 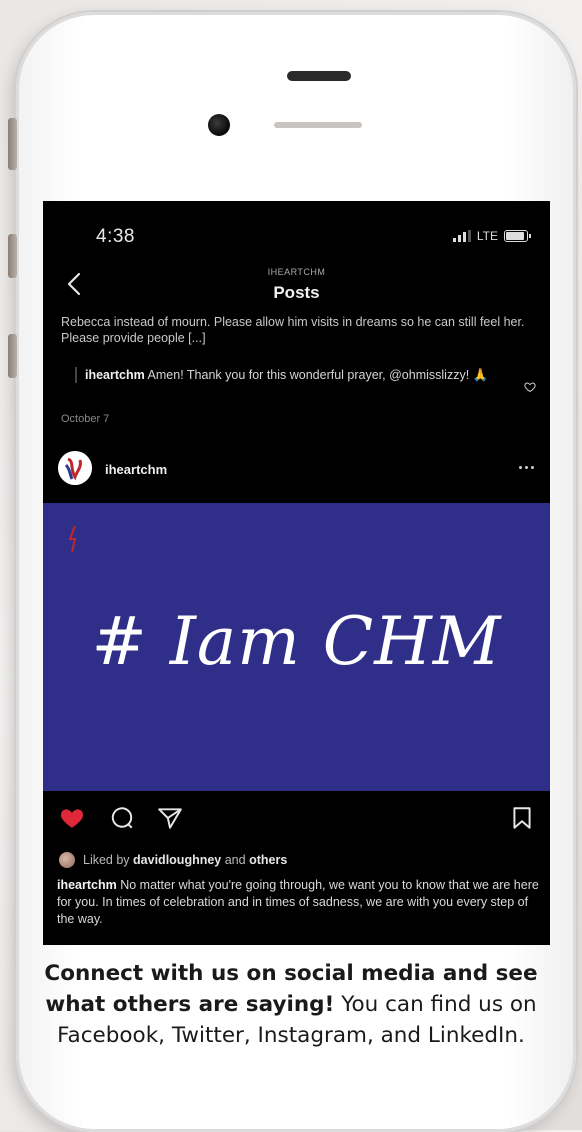 What do you see at coordinates (122, 818) in the screenshot?
I see `comment-icon` at bounding box center [122, 818].